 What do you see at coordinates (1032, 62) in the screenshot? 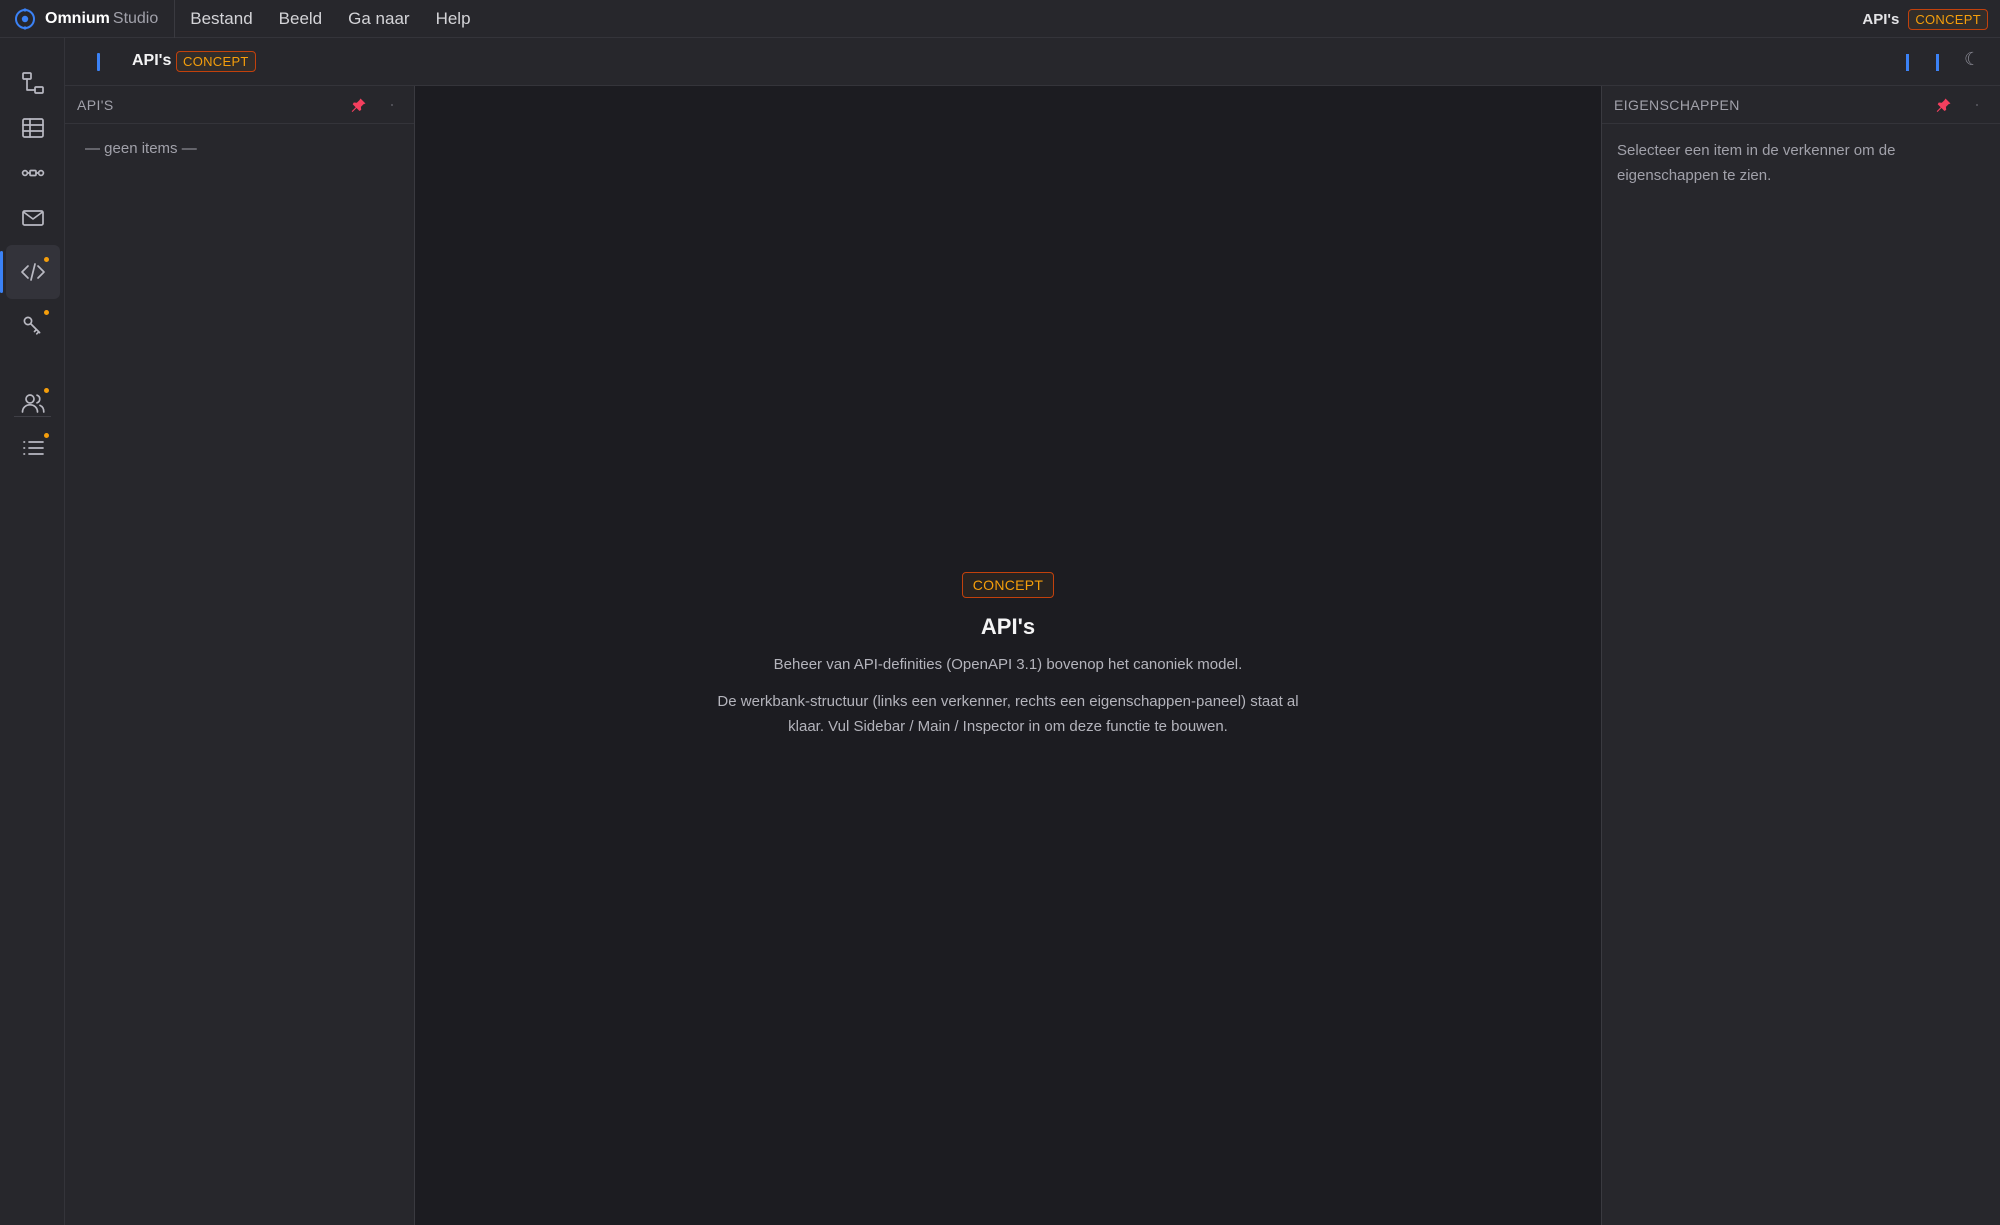
I see `breadcrumb: API's CONCEPT ☾` at bounding box center [1032, 62].